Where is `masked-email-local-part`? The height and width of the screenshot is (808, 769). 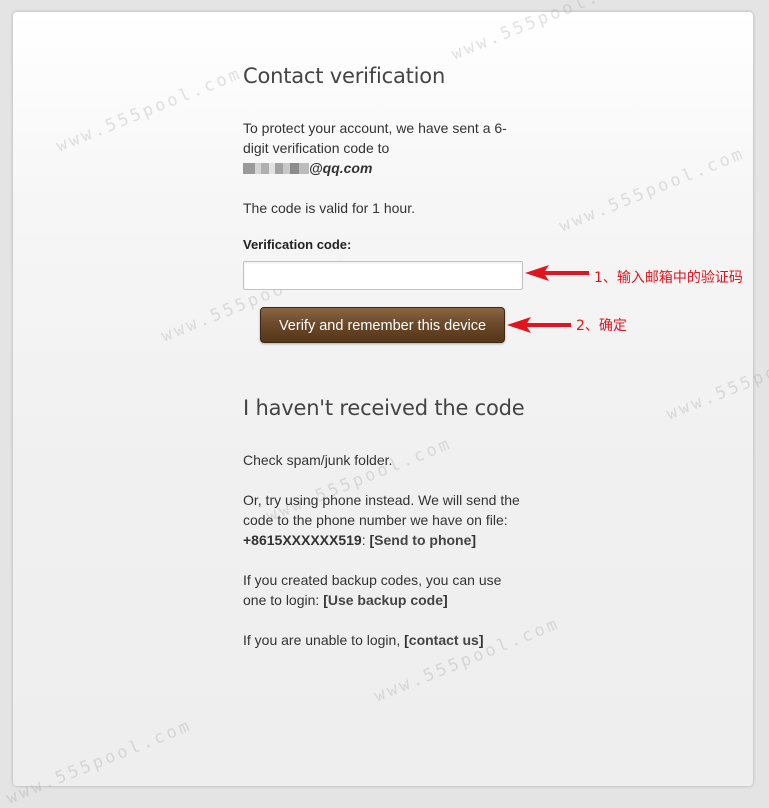
masked-email-local-part is located at coordinates (276, 168).